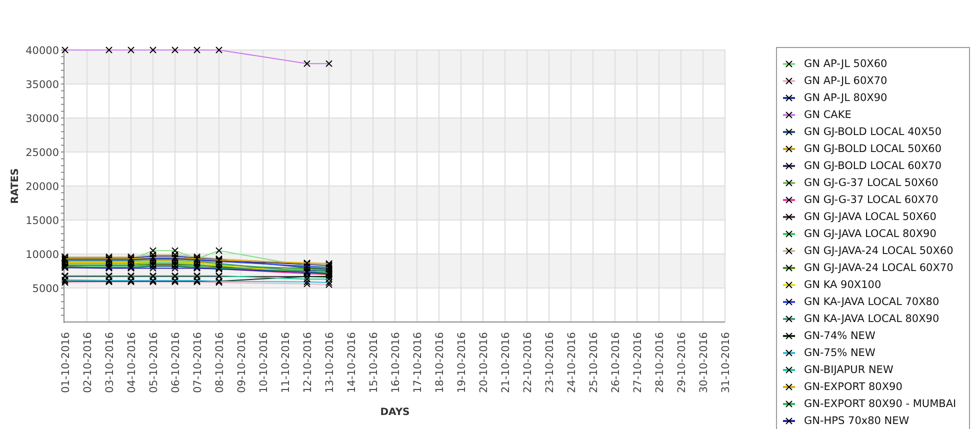 Image resolution: width=975 pixels, height=429 pixels. Describe the element at coordinates (880, 404) in the screenshot. I see `legend-label: GN-EXPORT 80X90 - MUMBAI` at that location.